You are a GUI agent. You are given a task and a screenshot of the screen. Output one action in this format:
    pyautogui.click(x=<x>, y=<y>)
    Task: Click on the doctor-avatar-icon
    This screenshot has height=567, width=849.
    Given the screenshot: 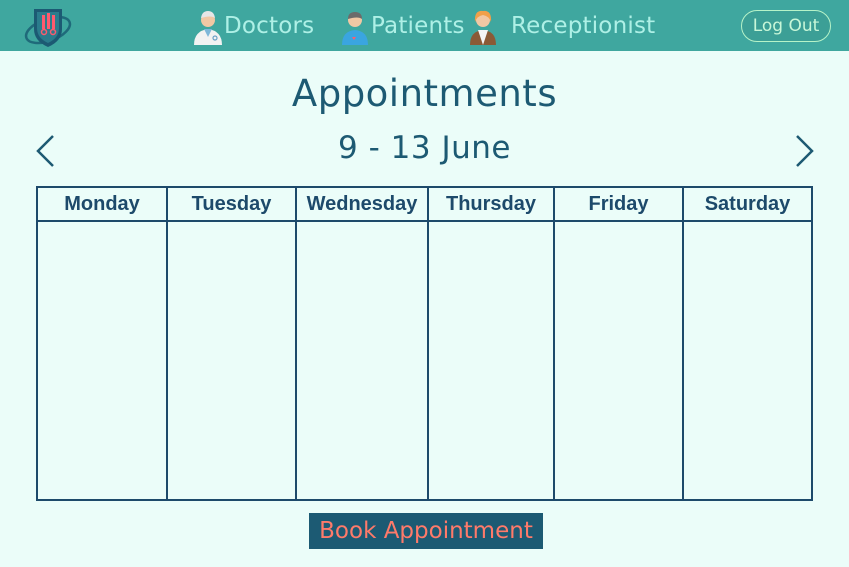 What is the action you would take?
    pyautogui.click(x=208, y=26)
    